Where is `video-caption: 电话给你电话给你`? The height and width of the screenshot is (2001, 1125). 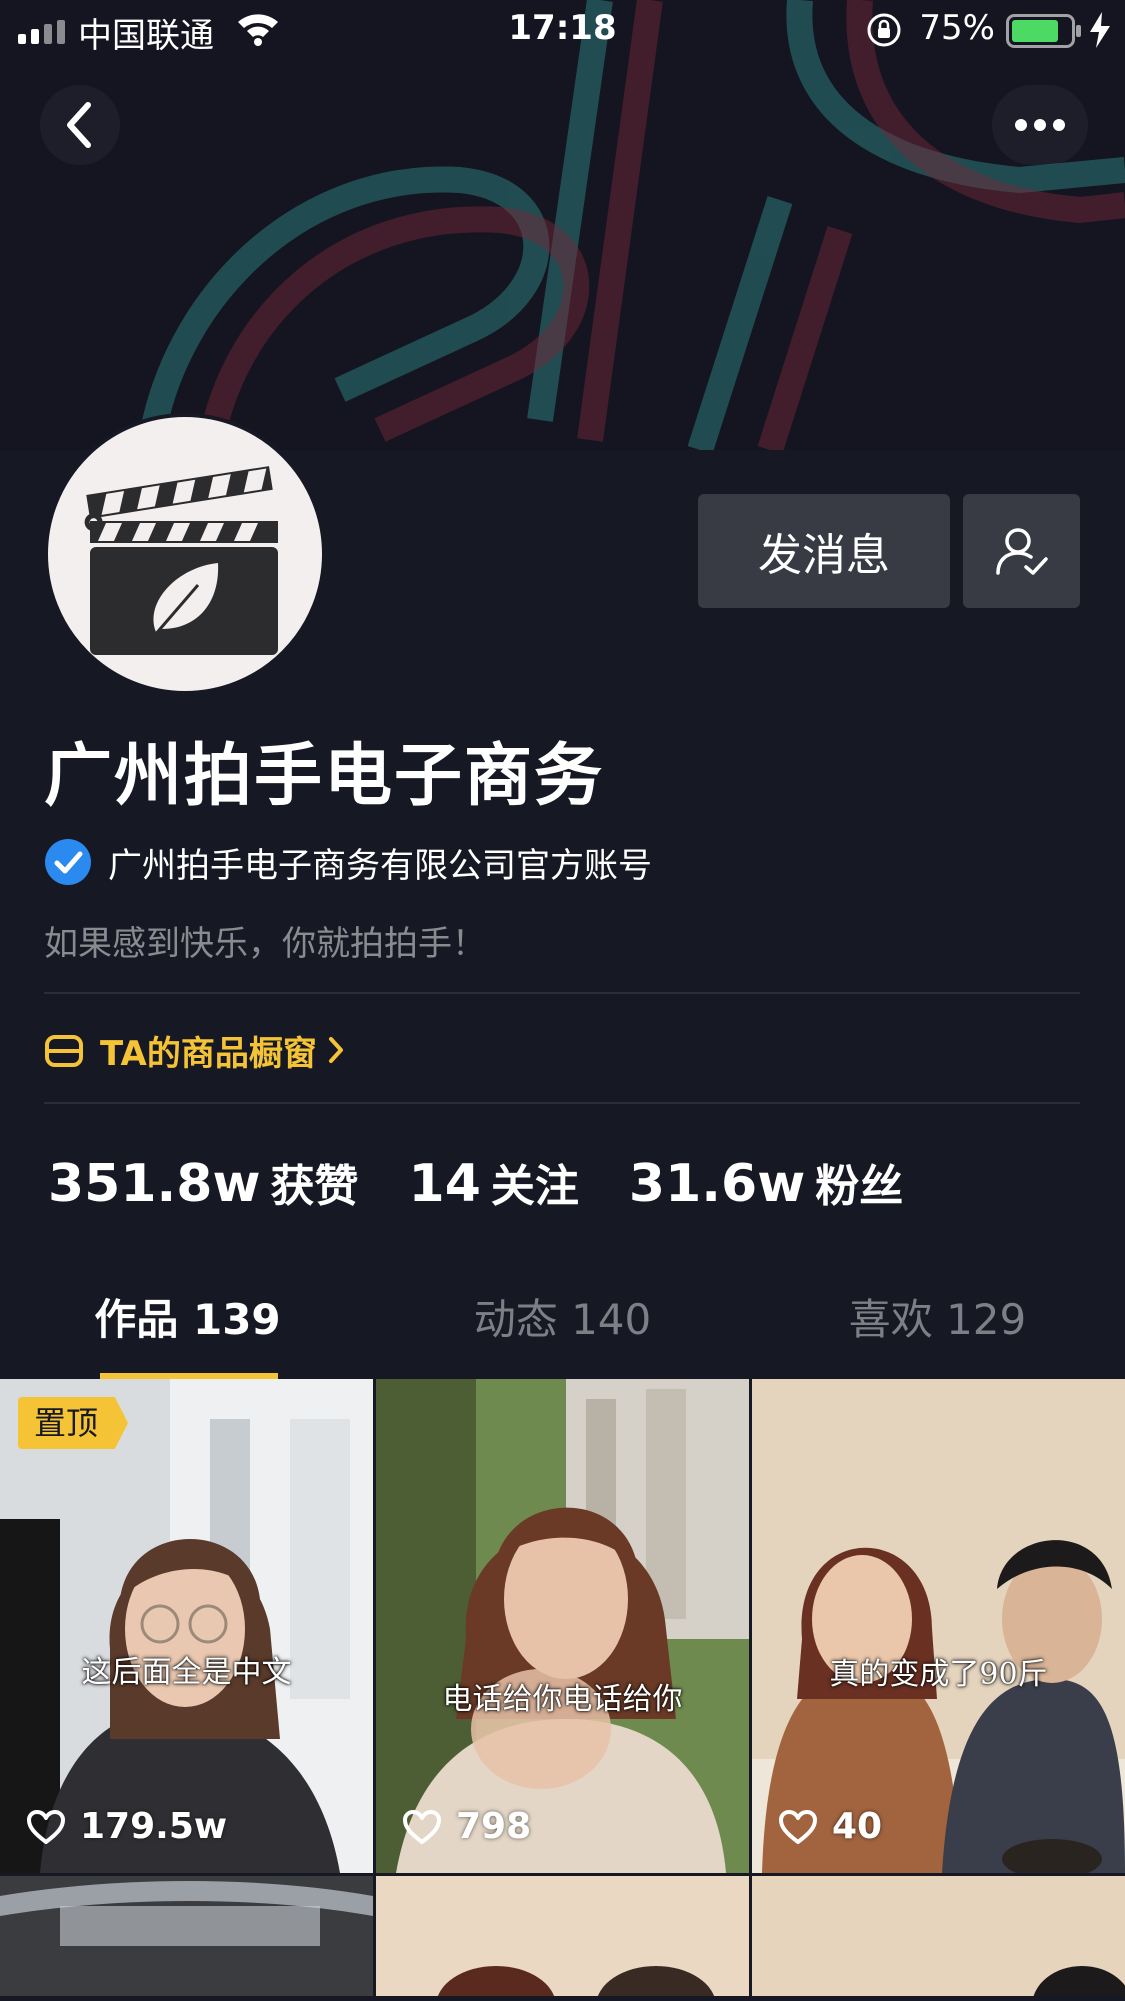
video-caption: 电话给你电话给你 is located at coordinates (562, 1699).